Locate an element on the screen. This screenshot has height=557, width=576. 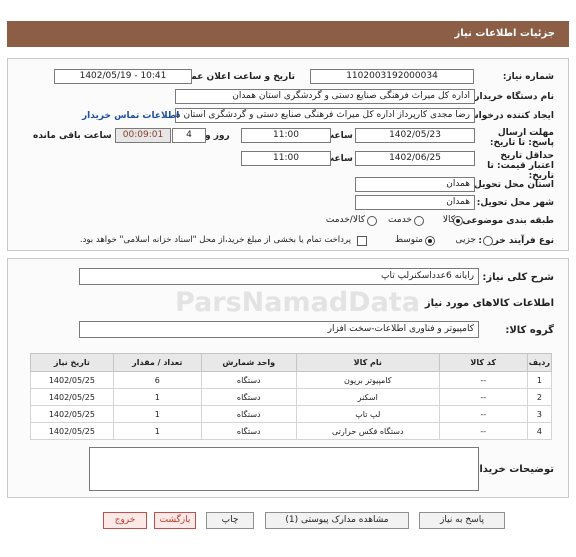
general-desc-label: شرح کلی نیاز: is located at coordinates (518, 277).